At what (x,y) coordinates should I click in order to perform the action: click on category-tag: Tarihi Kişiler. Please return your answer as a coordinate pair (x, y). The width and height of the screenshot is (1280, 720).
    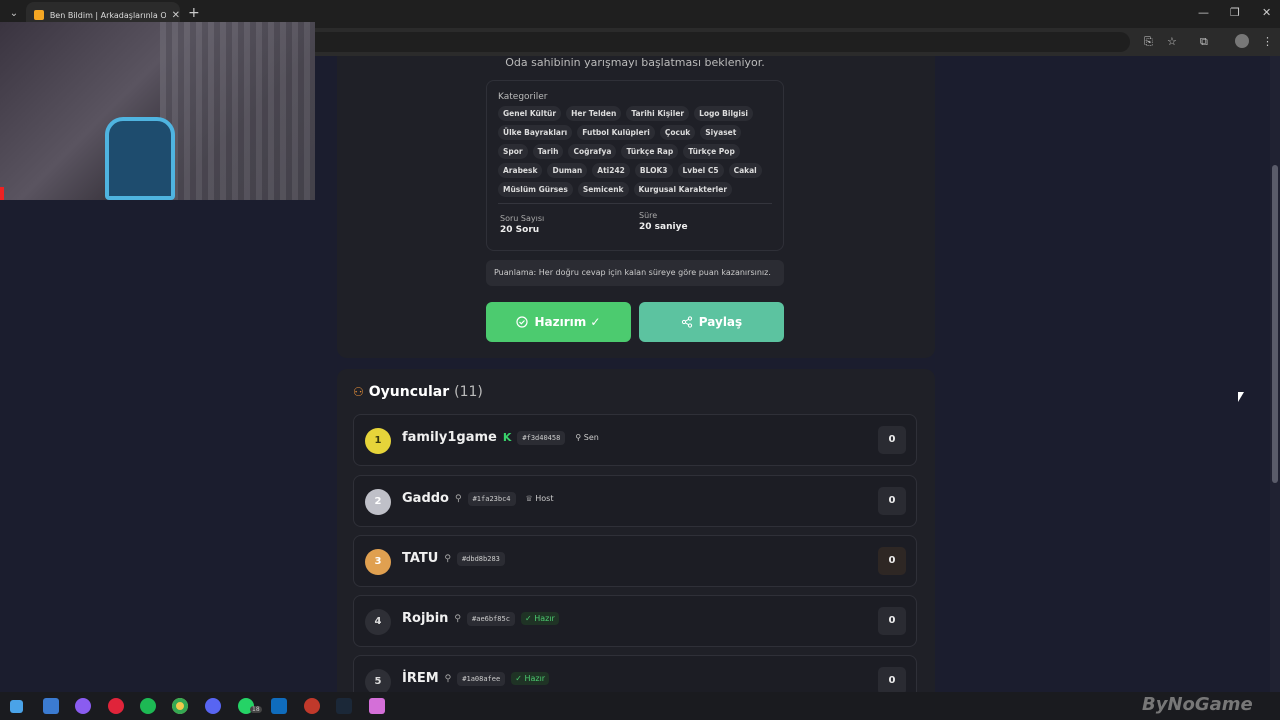
    Looking at the image, I should click on (658, 113).